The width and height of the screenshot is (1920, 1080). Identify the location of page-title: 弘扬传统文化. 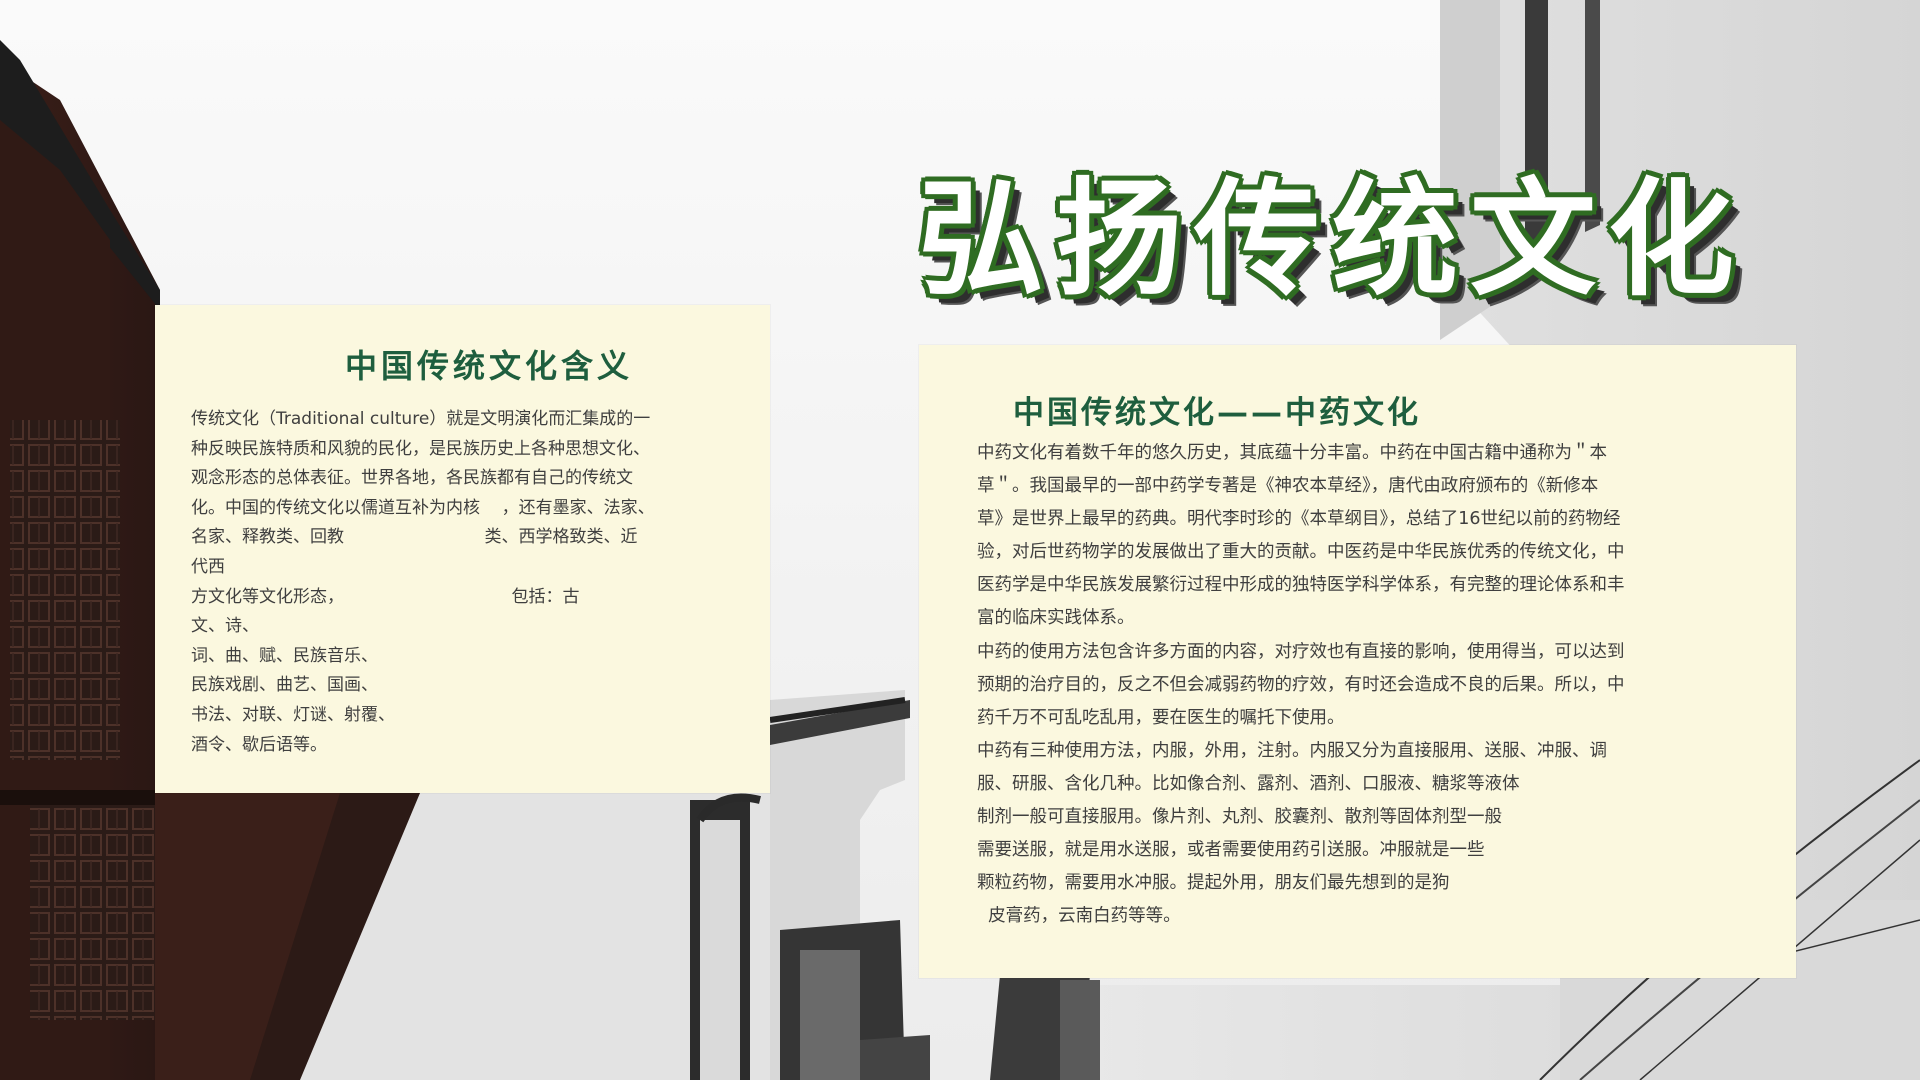
(1332, 239).